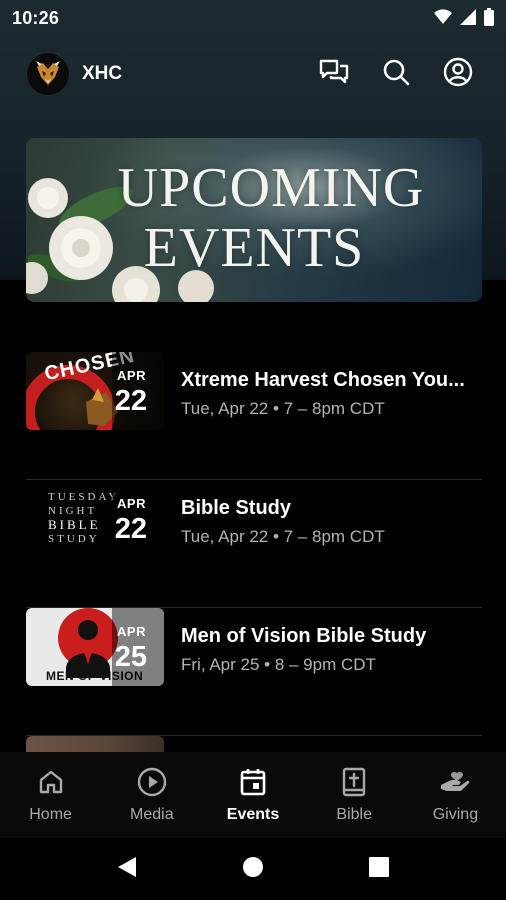  What do you see at coordinates (455, 782) in the screenshot?
I see `giving-hand-icon` at bounding box center [455, 782].